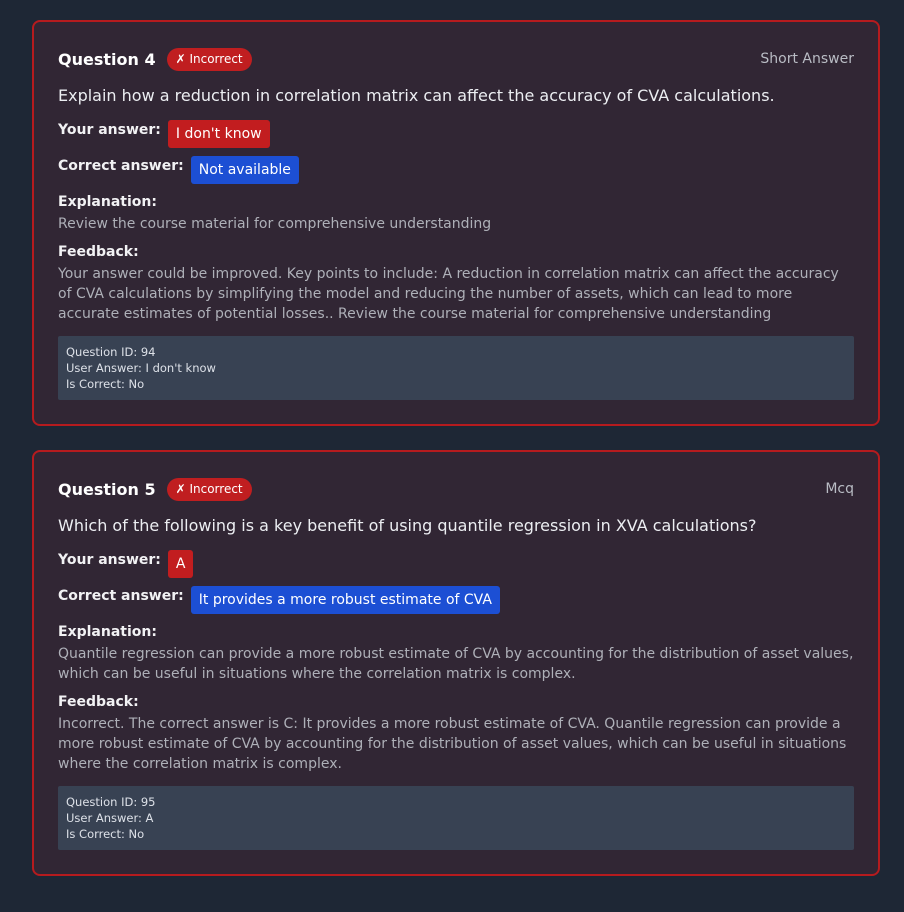 This screenshot has width=904, height=912. What do you see at coordinates (244, 170) in the screenshot?
I see `correct-answer-chip: Not available` at bounding box center [244, 170].